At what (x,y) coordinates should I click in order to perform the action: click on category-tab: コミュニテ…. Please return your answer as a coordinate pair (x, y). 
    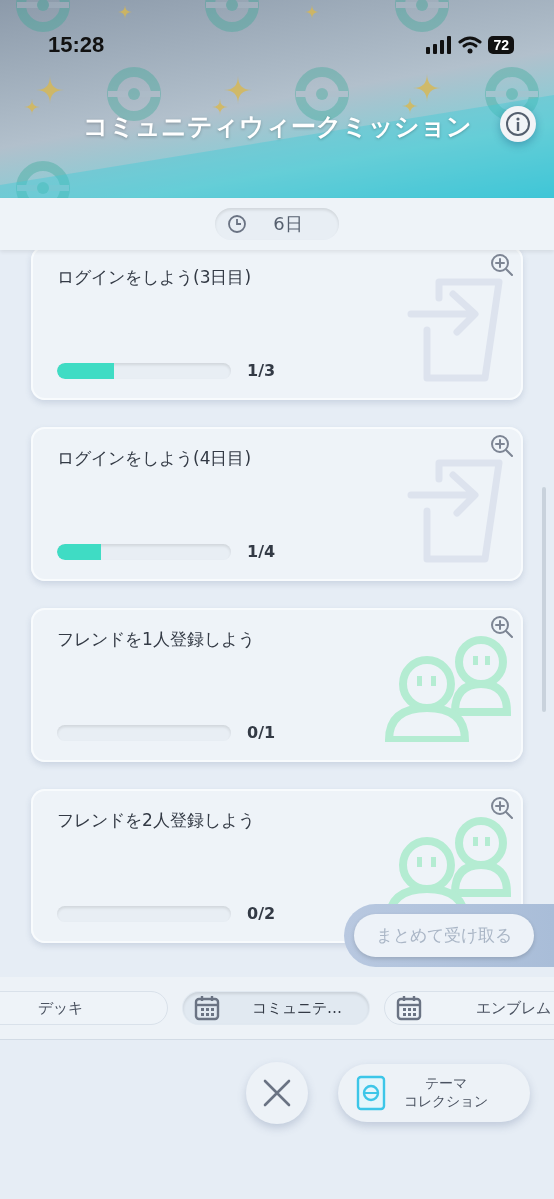
    Looking at the image, I should click on (276, 1008).